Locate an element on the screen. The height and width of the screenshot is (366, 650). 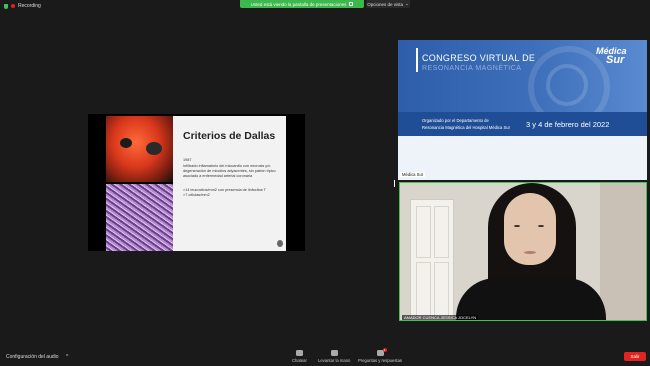
congress-subtitle: RESONANCIA MAGNÉTICA is located at coordinates (472, 68).